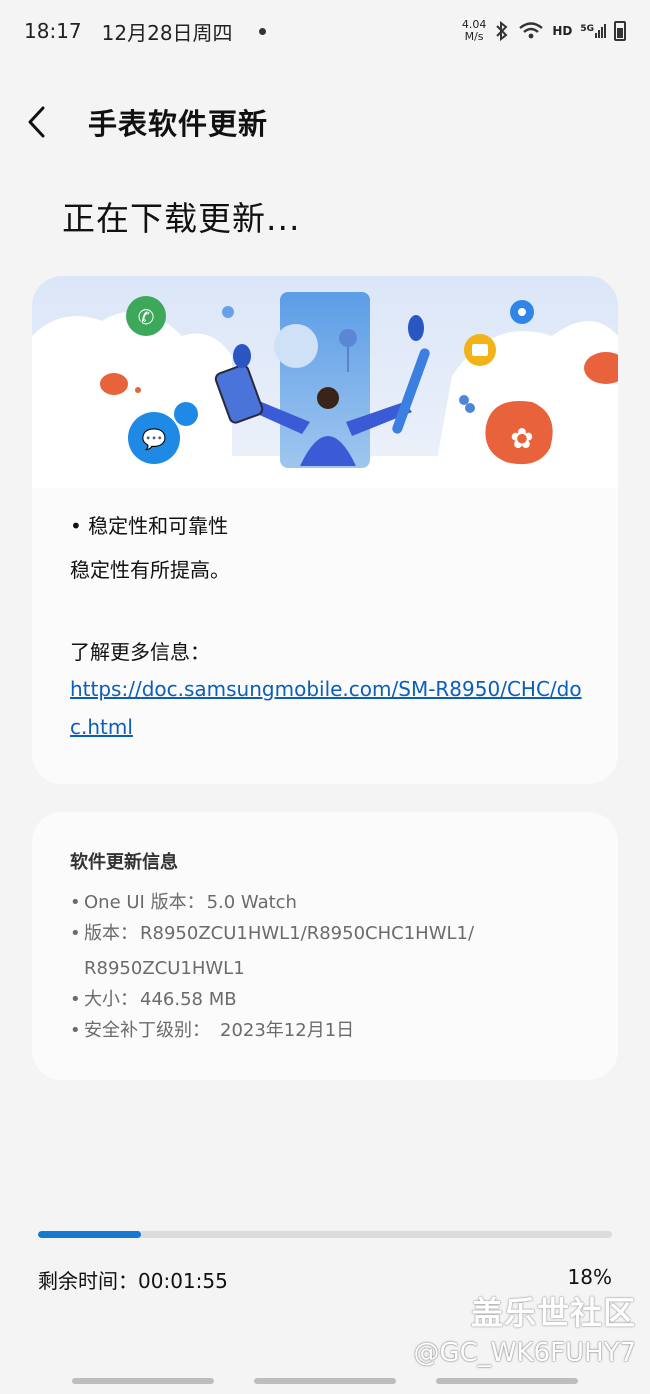 Image resolution: width=650 pixels, height=1394 pixels. Describe the element at coordinates (334, 903) in the screenshot. I see `info-row-one-ui: • One UI 版本： 5.0 Watch` at that location.